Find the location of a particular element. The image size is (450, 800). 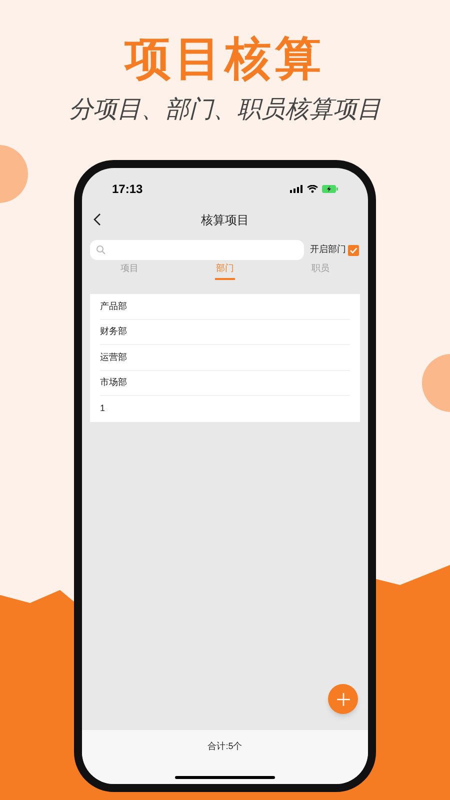

page-title: 核算项目 is located at coordinates (225, 220).